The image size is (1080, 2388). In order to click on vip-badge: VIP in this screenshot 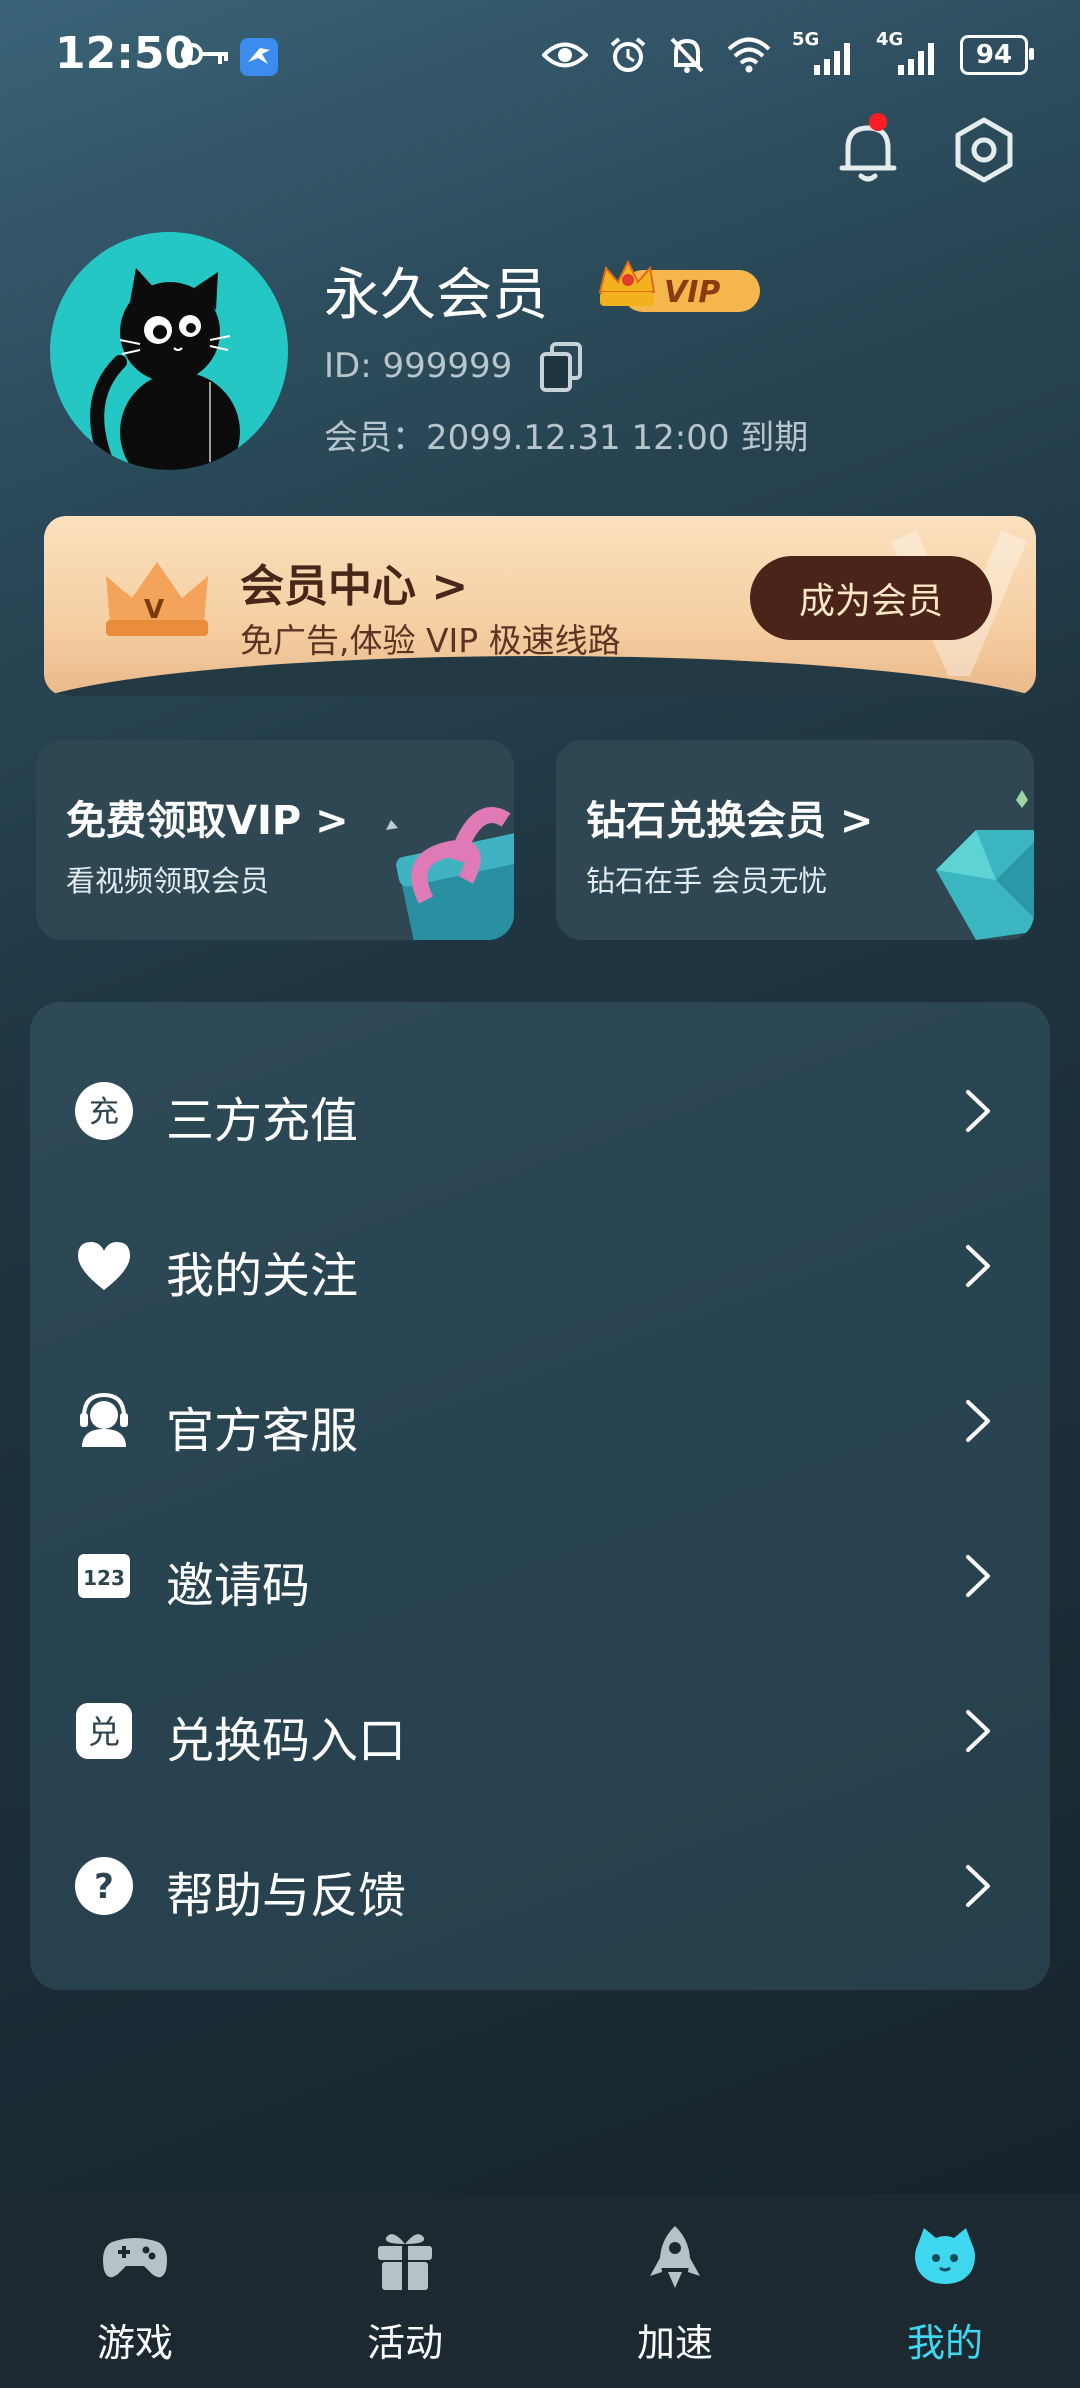, I will do `click(679, 285)`.